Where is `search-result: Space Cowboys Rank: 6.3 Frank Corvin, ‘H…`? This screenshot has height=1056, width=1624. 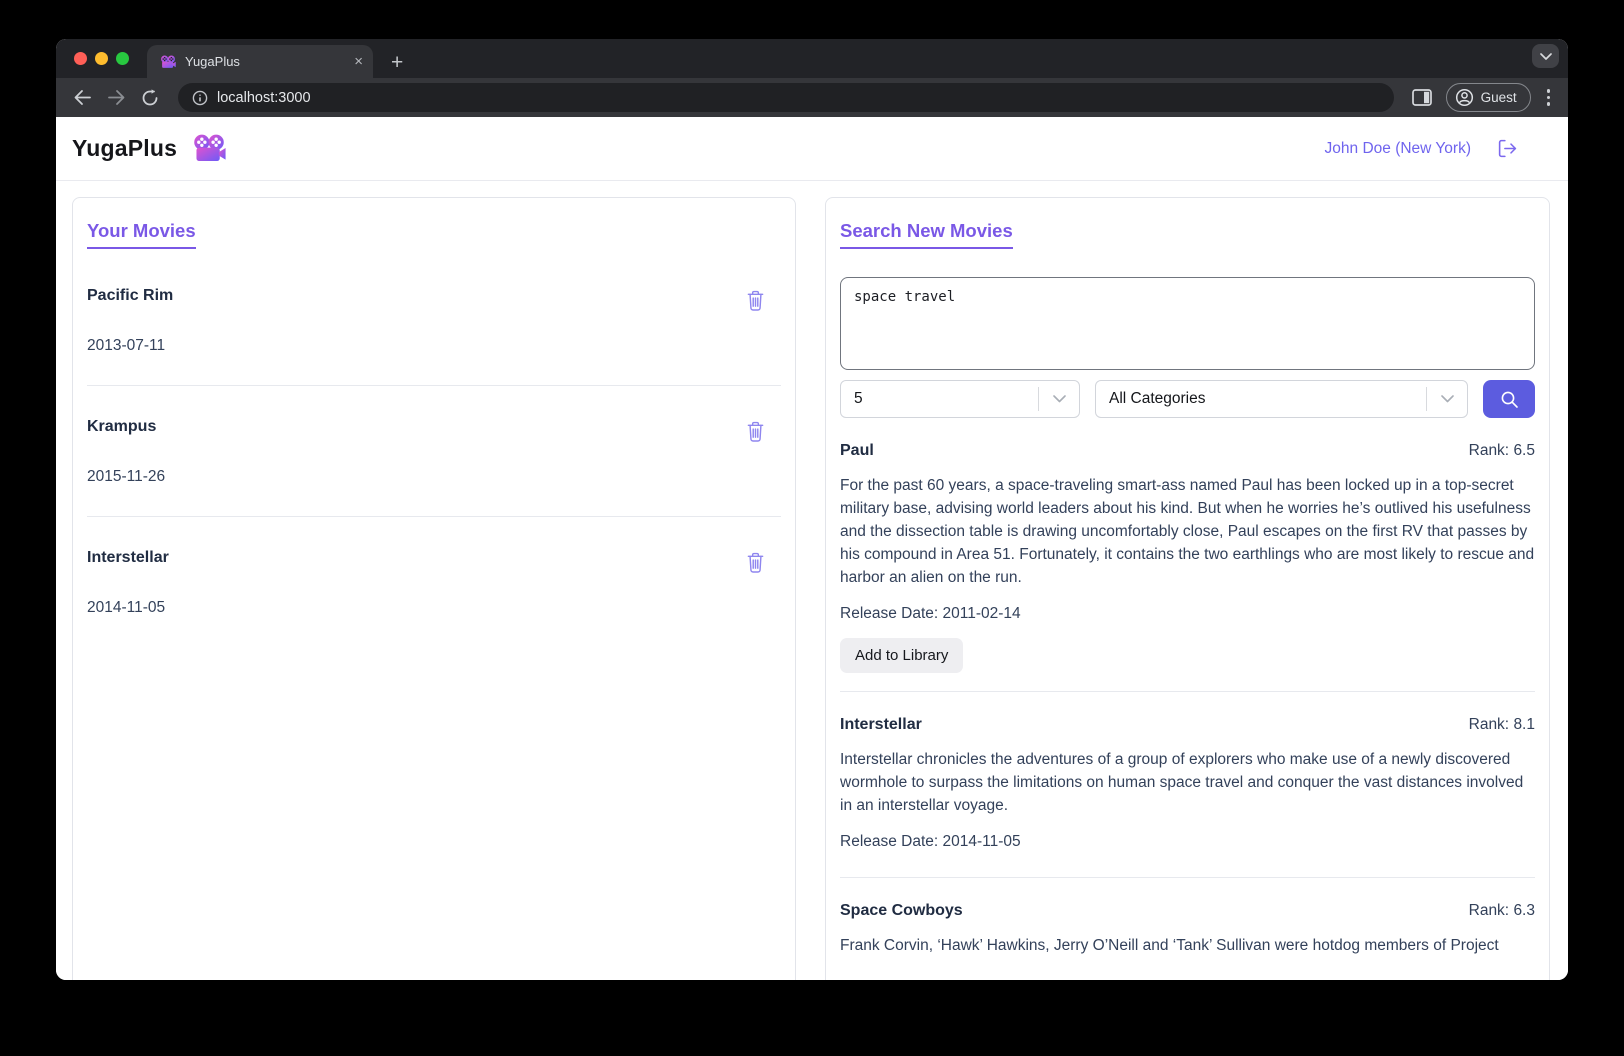 search-result: Space Cowboys Rank: 6.3 Frank Corvin, ‘H… is located at coordinates (1187, 929).